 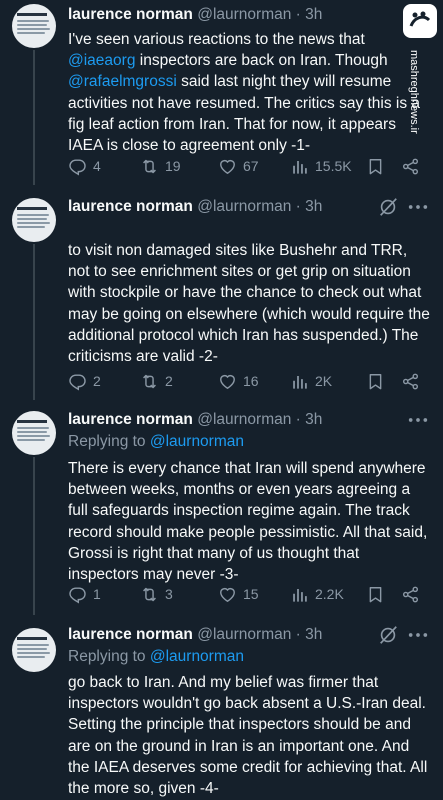 What do you see at coordinates (238, 166) in the screenshot?
I see `like-button: 67` at bounding box center [238, 166].